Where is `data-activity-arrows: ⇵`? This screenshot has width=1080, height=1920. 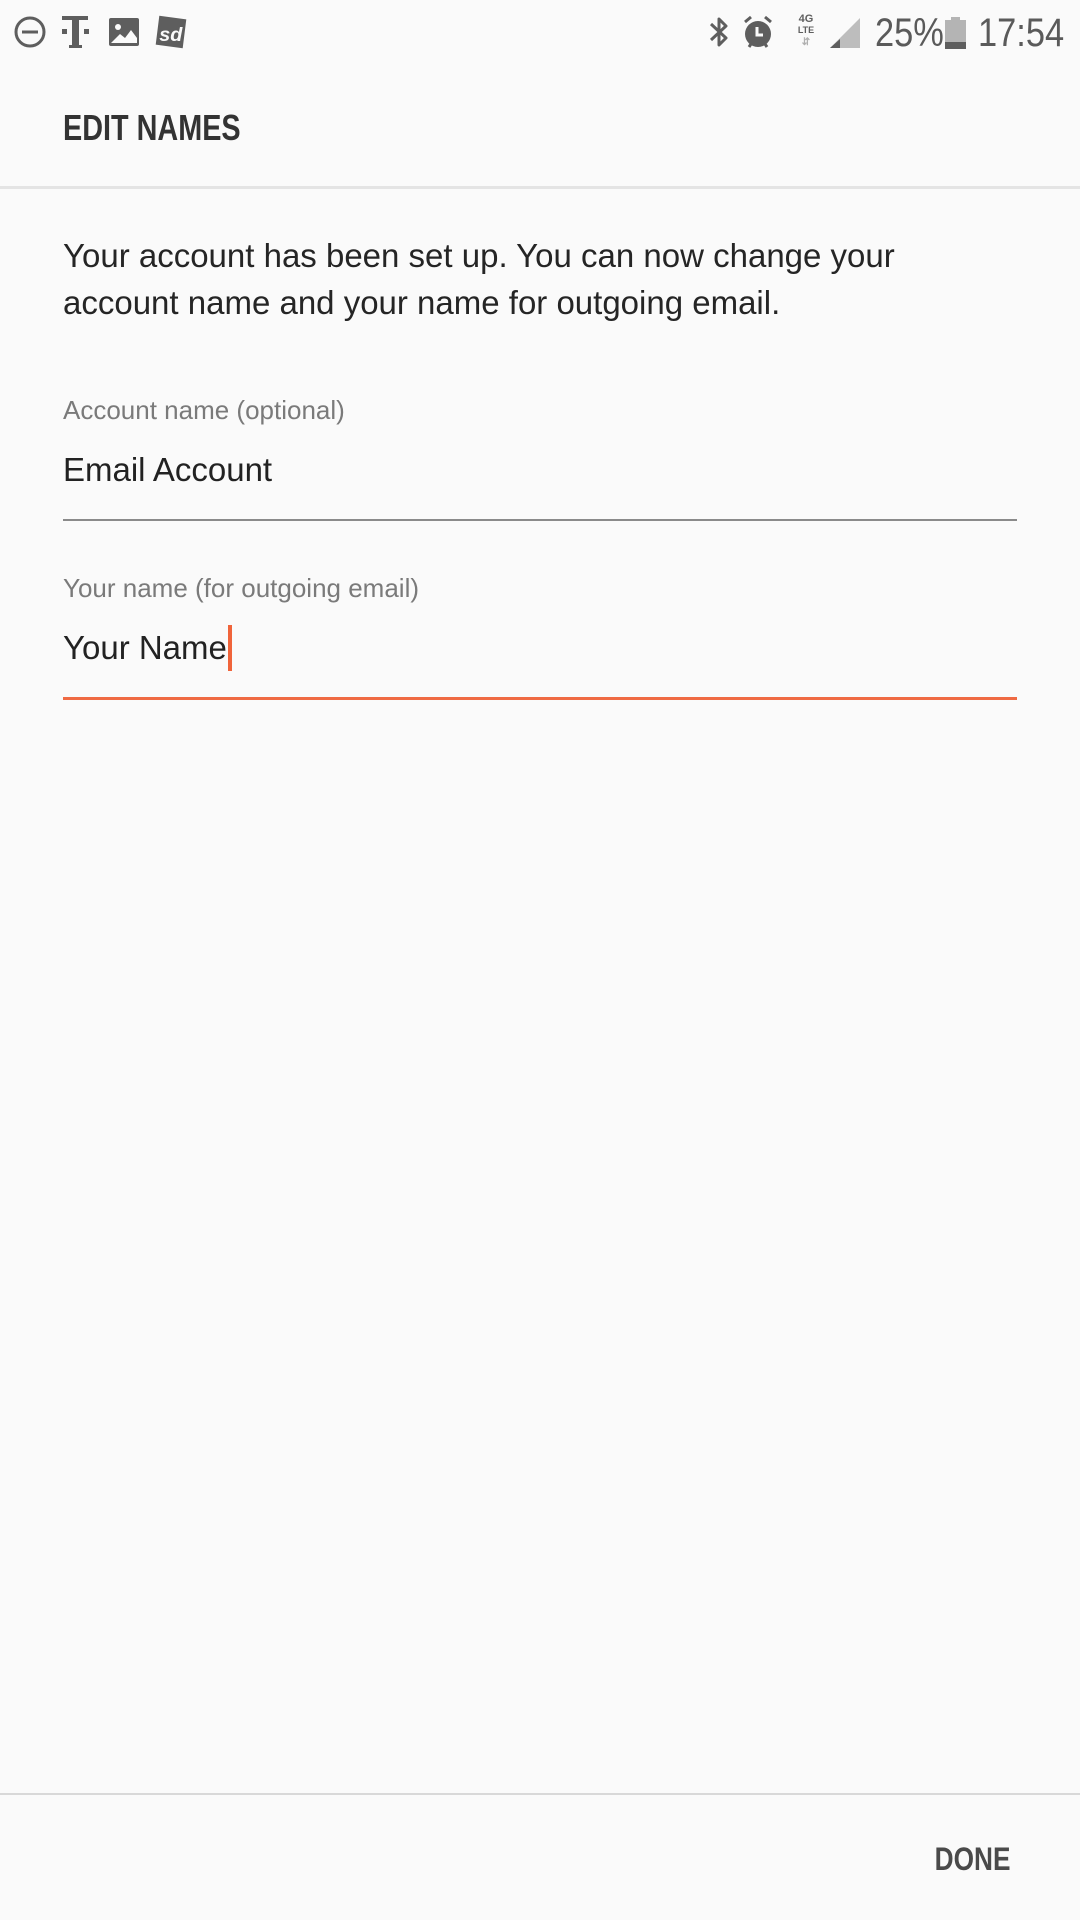 data-activity-arrows: ⇵ is located at coordinates (806, 42).